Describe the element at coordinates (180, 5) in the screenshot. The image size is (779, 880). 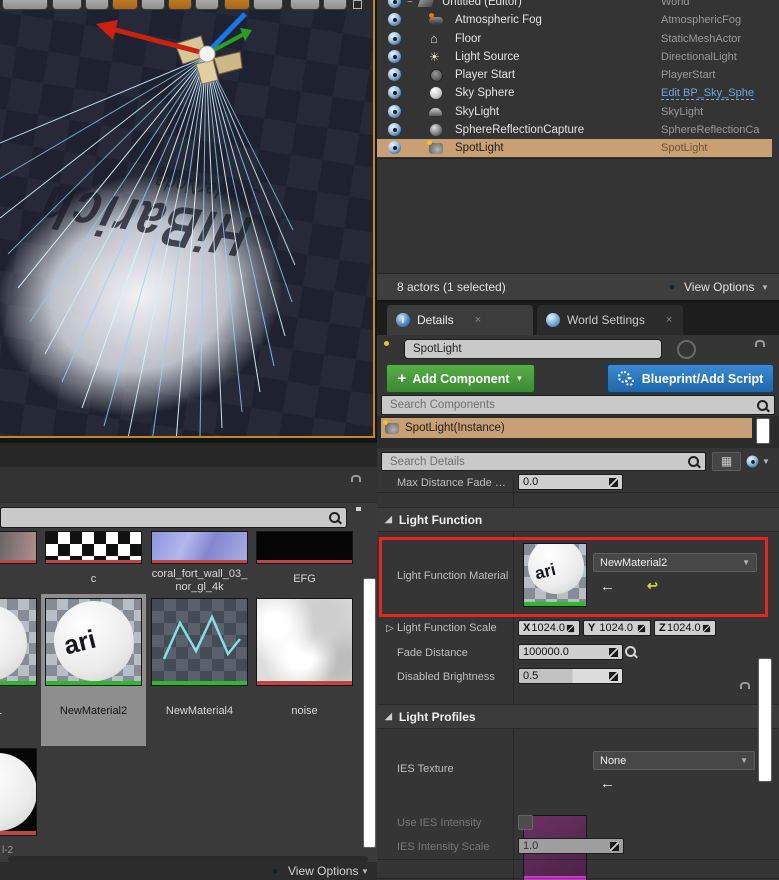
I see `rotation-snap-button` at that location.